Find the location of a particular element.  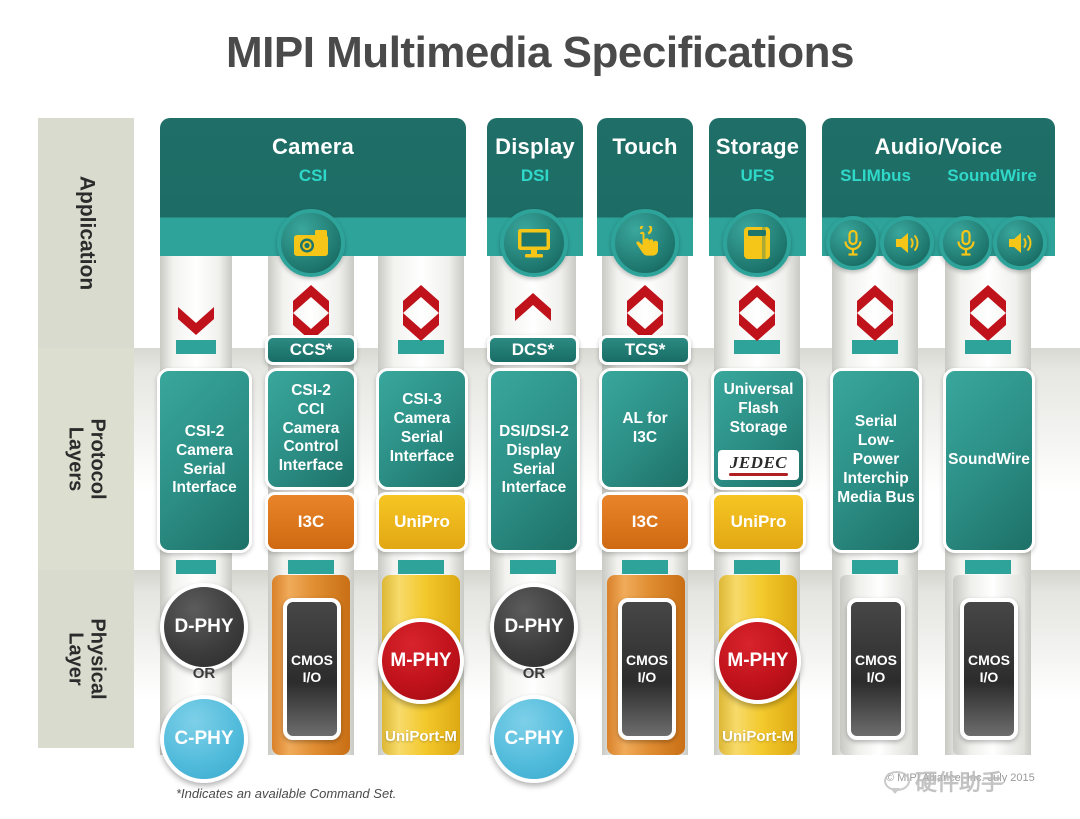

protocol-sub-cci-i3c: I3C is located at coordinates (311, 522).